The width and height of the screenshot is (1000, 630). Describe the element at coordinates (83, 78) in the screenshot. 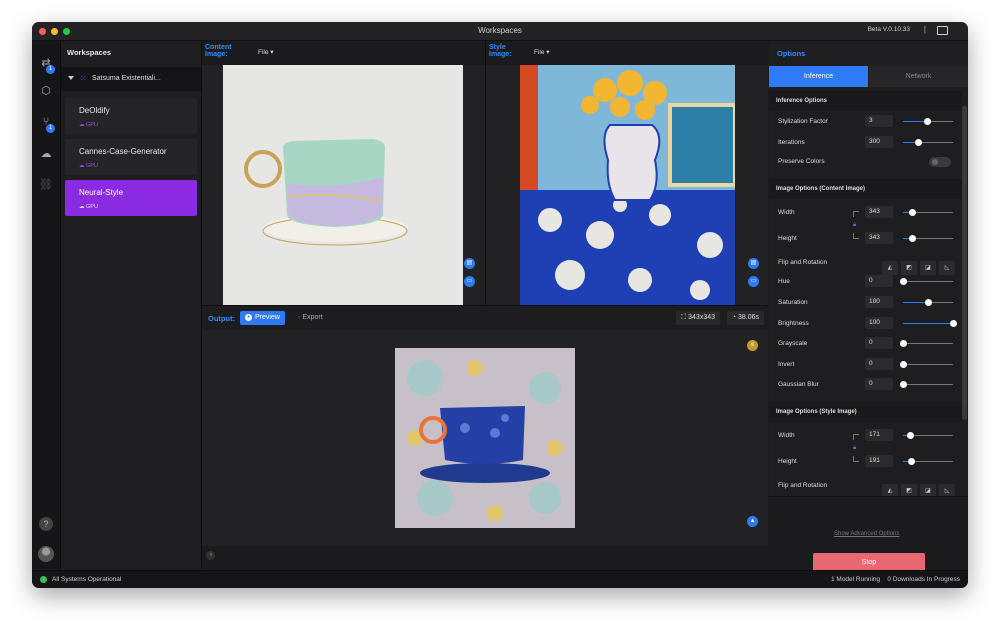

I see `workspace-icon: ⁙` at that location.